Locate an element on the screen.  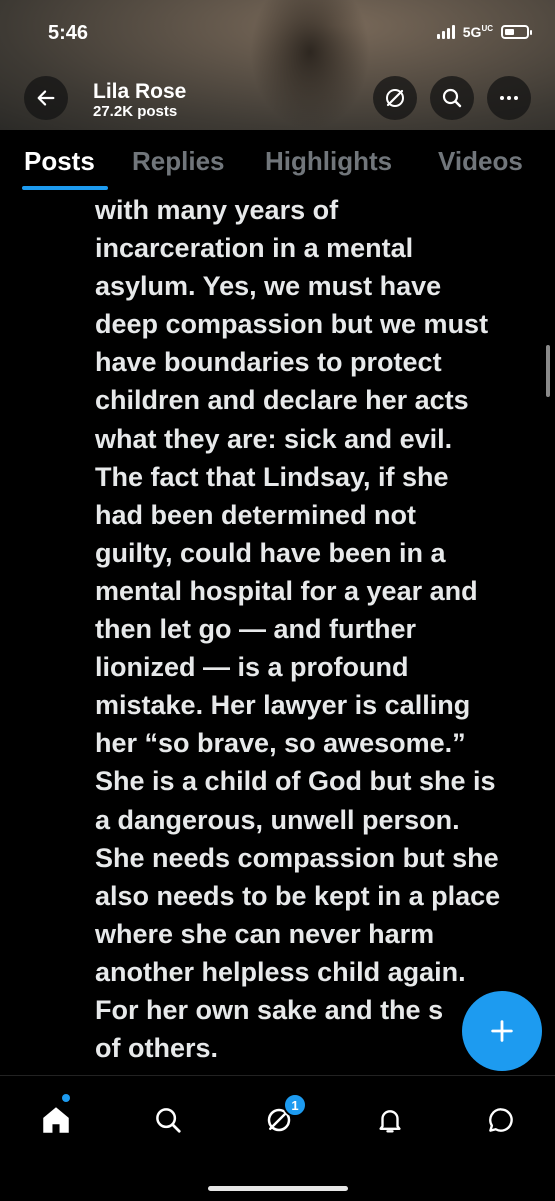
signal-icon is located at coordinates (445, 32).